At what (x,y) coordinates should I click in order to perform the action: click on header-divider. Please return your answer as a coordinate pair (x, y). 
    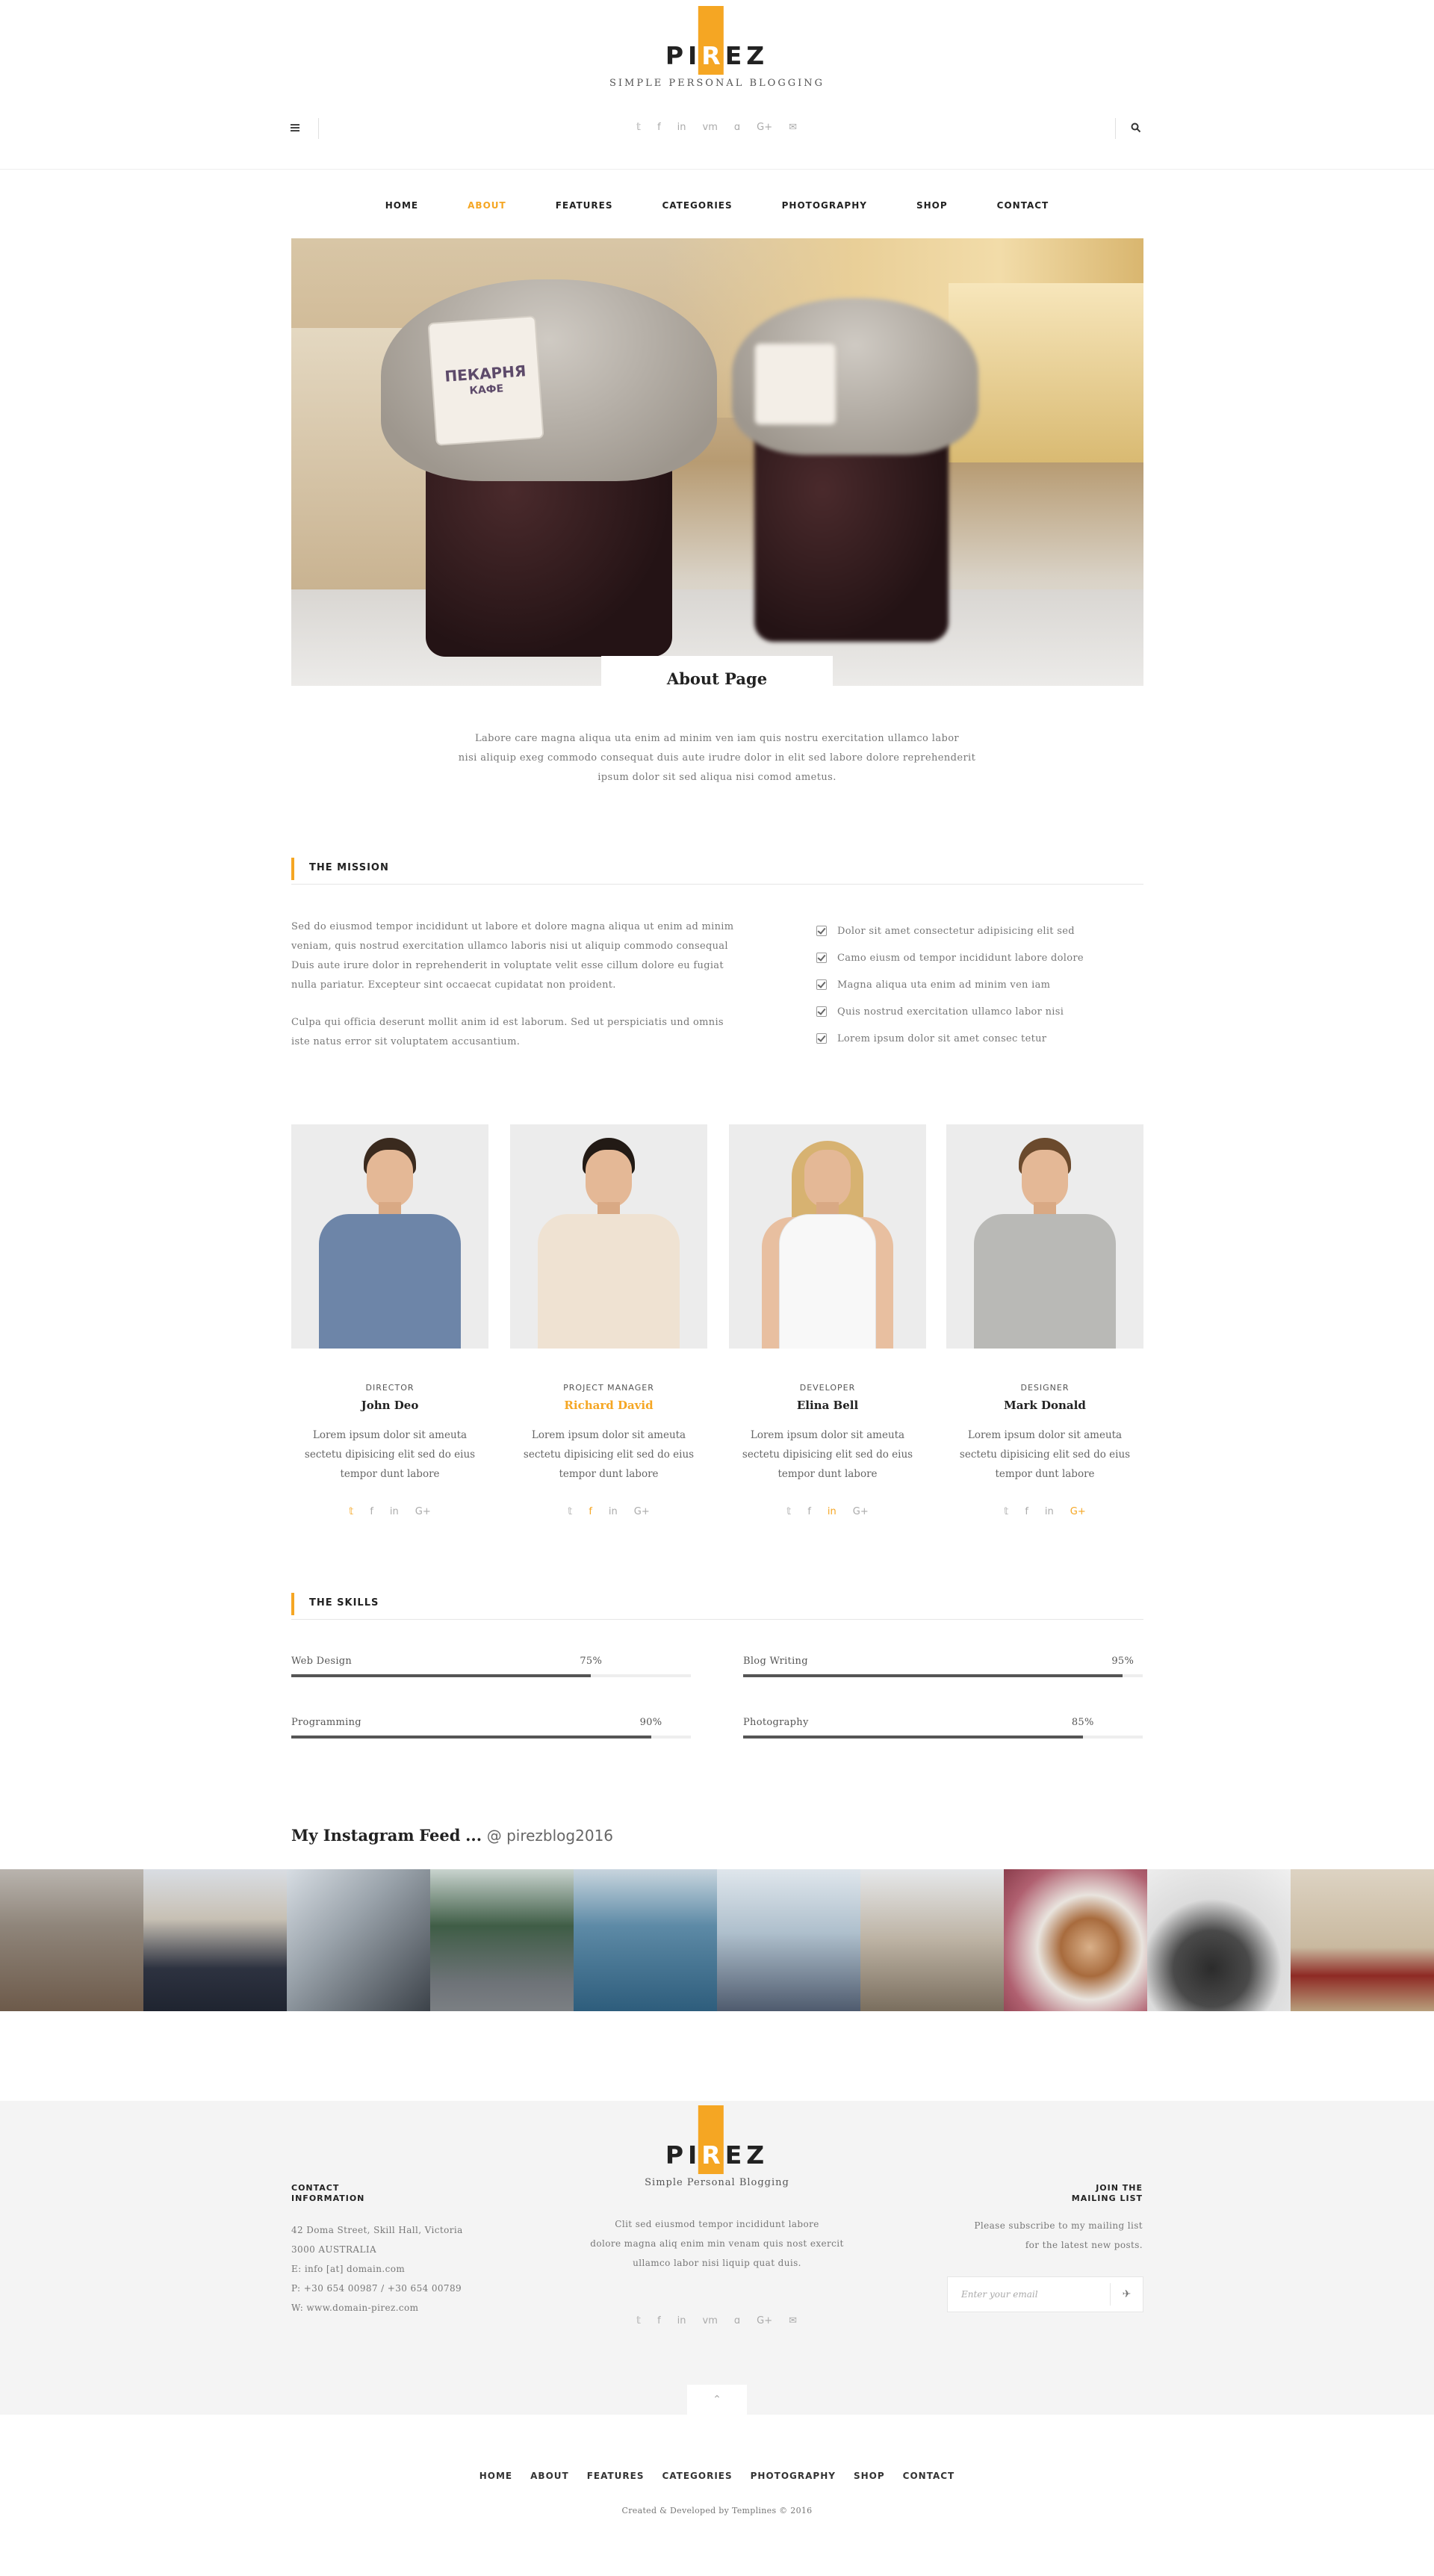
    Looking at the image, I should click on (717, 169).